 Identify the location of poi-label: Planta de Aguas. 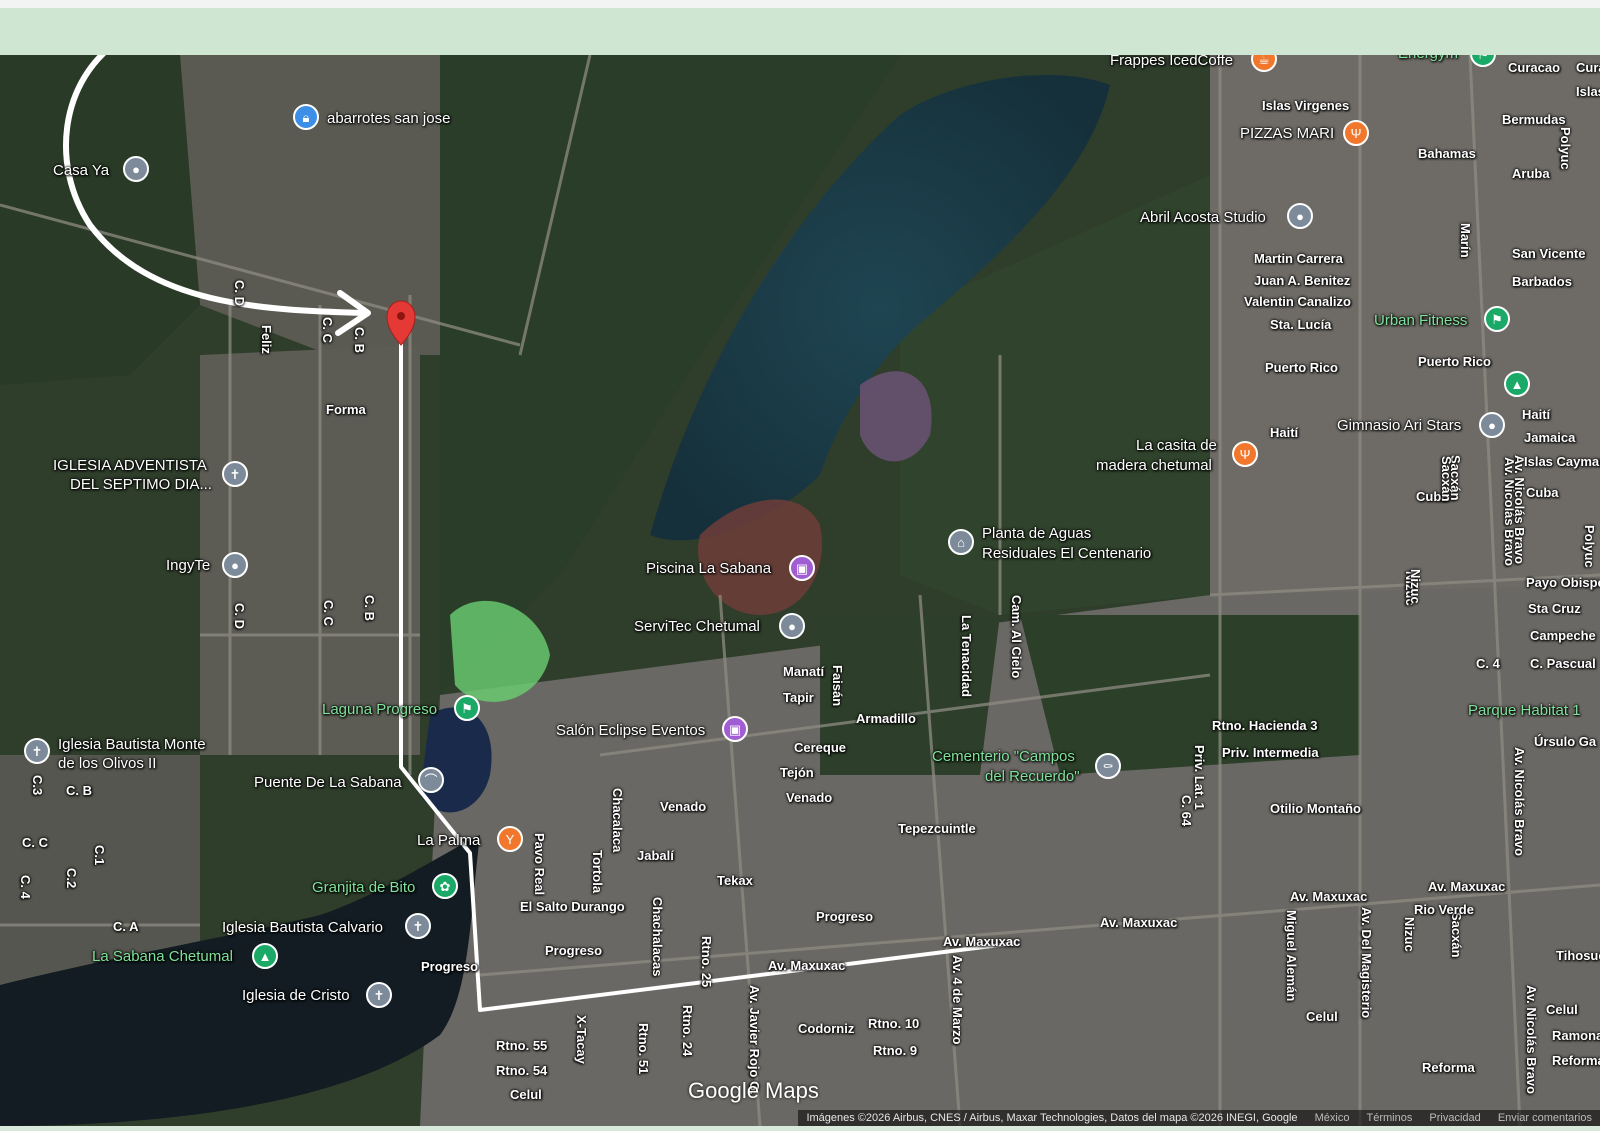
(1036, 534).